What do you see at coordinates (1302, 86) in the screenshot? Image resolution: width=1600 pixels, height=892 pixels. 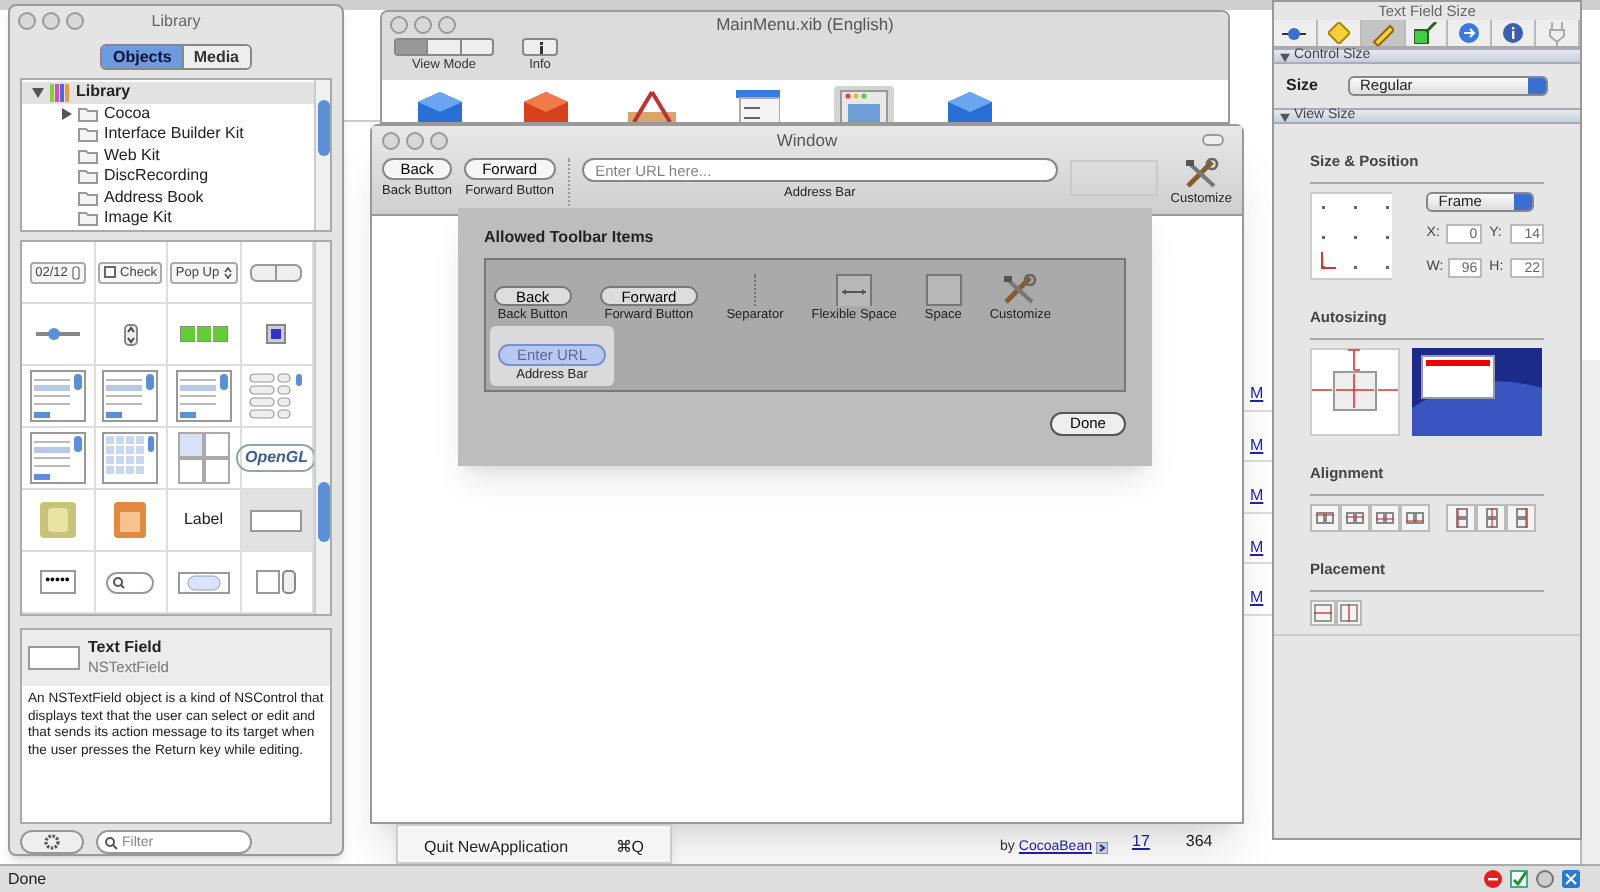 I see `field-label: Size` at bounding box center [1302, 86].